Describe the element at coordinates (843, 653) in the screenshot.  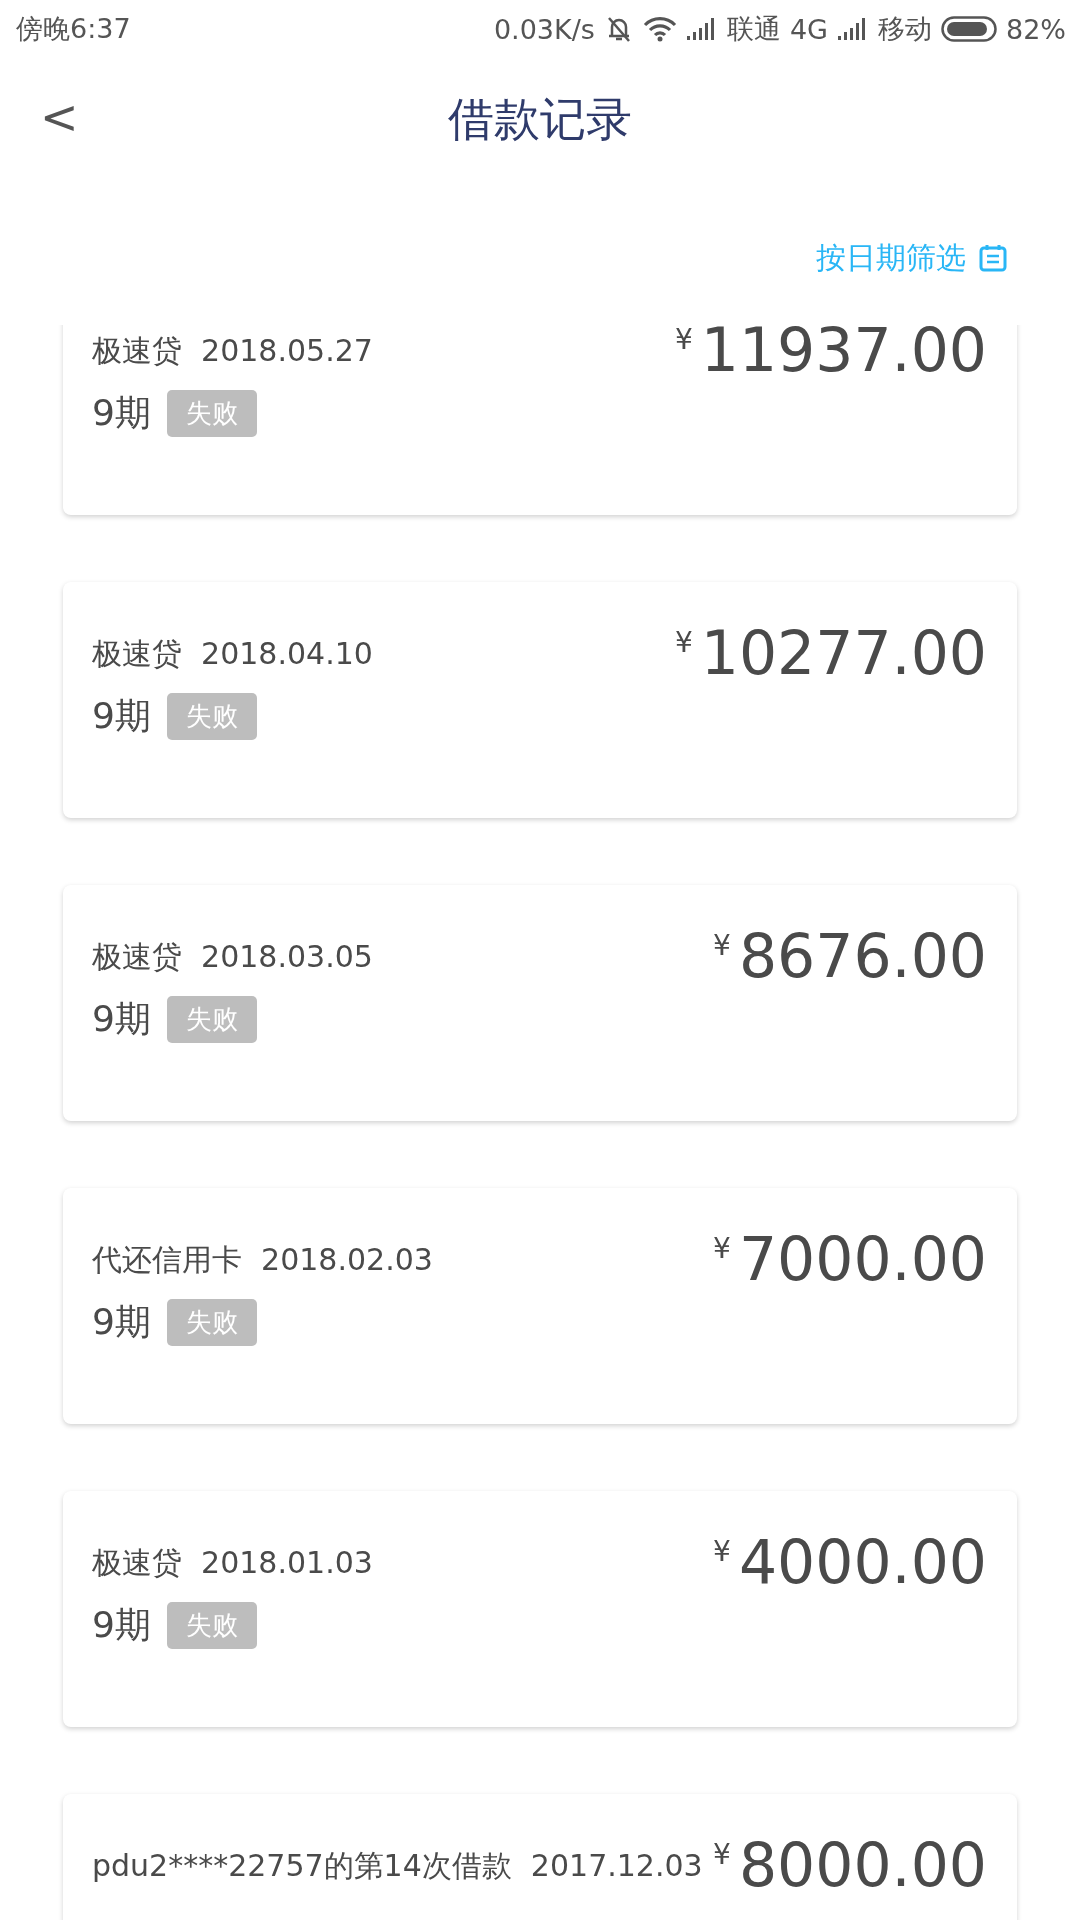
I see `loan-amount: 10277.00` at that location.